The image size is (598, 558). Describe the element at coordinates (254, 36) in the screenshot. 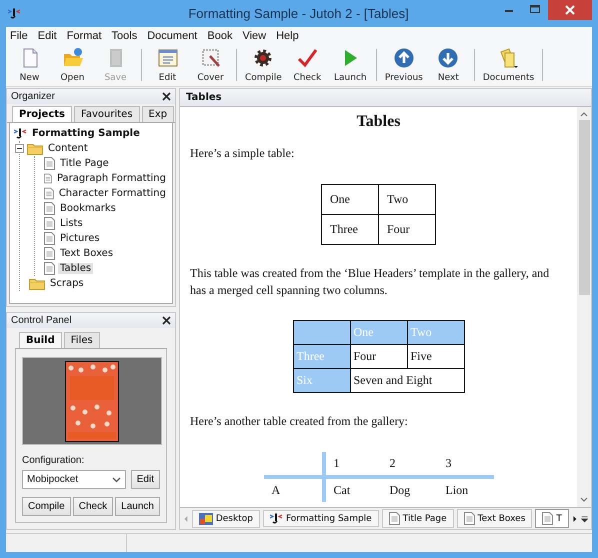

I see `menu-item: View` at that location.